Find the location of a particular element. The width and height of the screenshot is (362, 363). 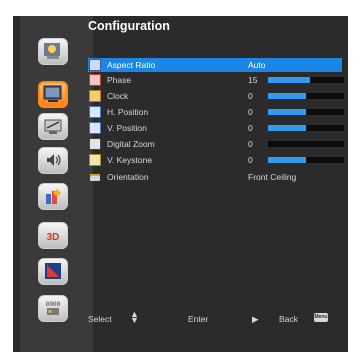

svg-text: 3D is located at coordinates (53, 237).